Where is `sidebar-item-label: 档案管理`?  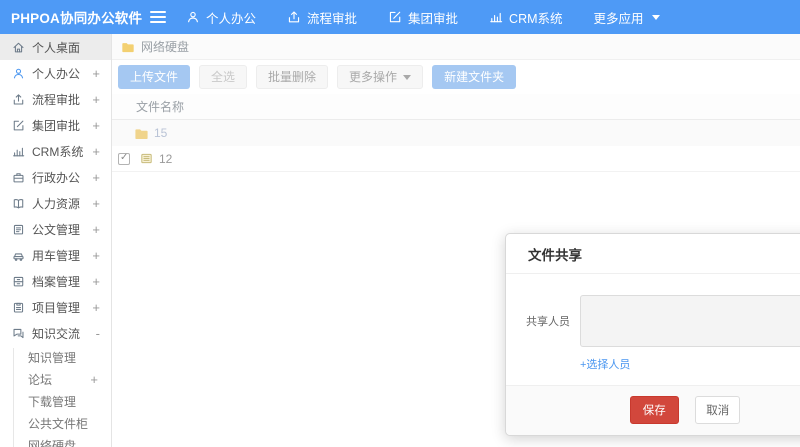 sidebar-item-label: 档案管理 is located at coordinates (56, 281).